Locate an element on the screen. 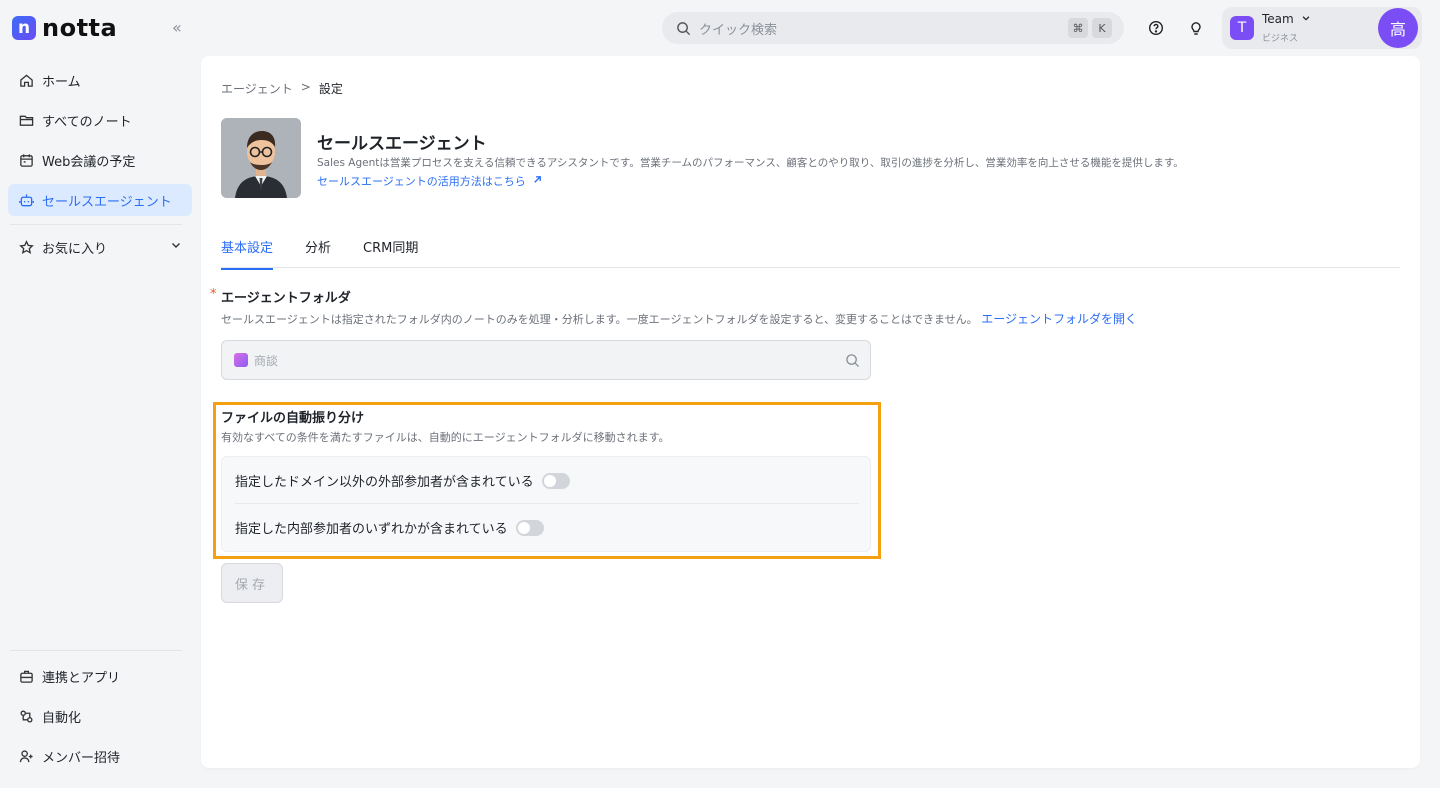 This screenshot has width=1440, height=788. sidebar-item-integrations: 連携とアプリ is located at coordinates (100, 676).